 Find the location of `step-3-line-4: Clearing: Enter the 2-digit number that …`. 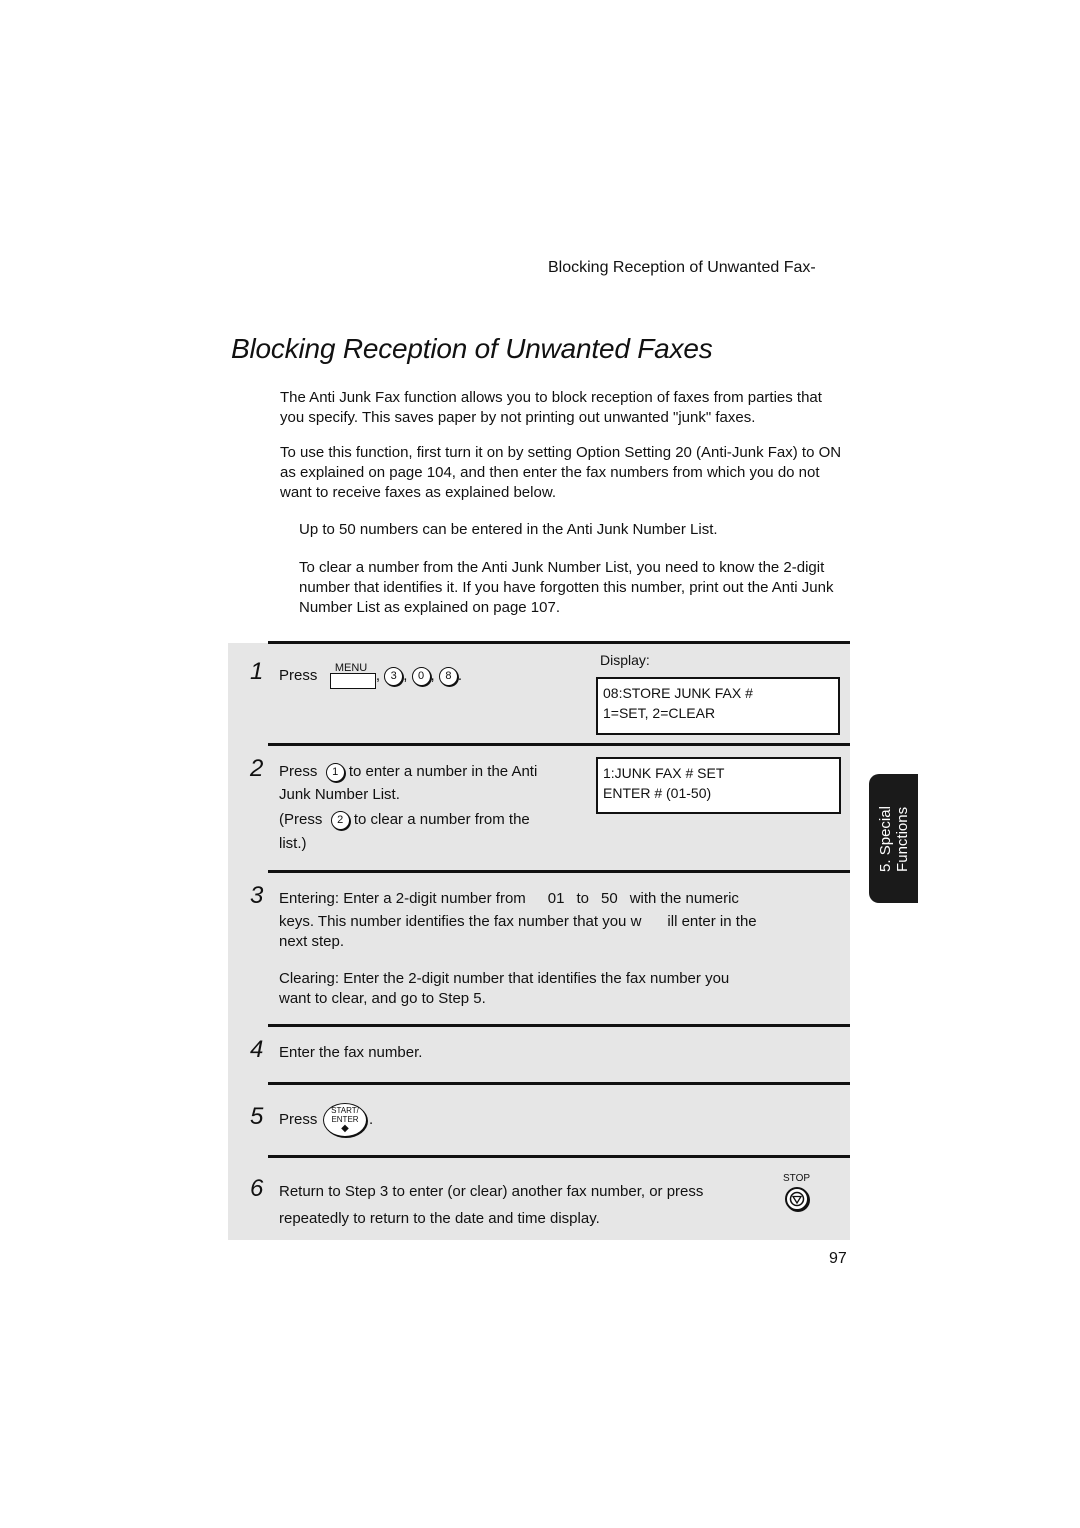

step-3-line-4: Clearing: Enter the 2-digit number that … is located at coordinates (504, 978).